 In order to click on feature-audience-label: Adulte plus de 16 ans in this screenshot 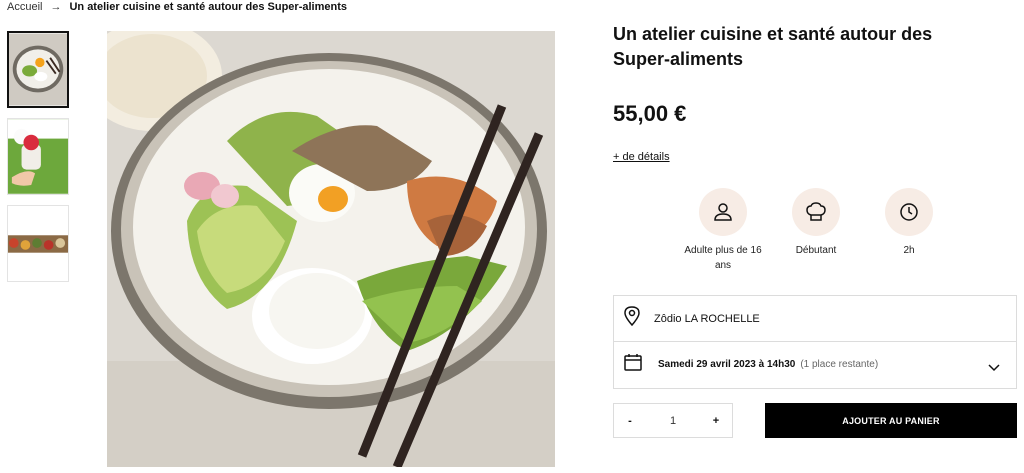, I will do `click(723, 258)`.